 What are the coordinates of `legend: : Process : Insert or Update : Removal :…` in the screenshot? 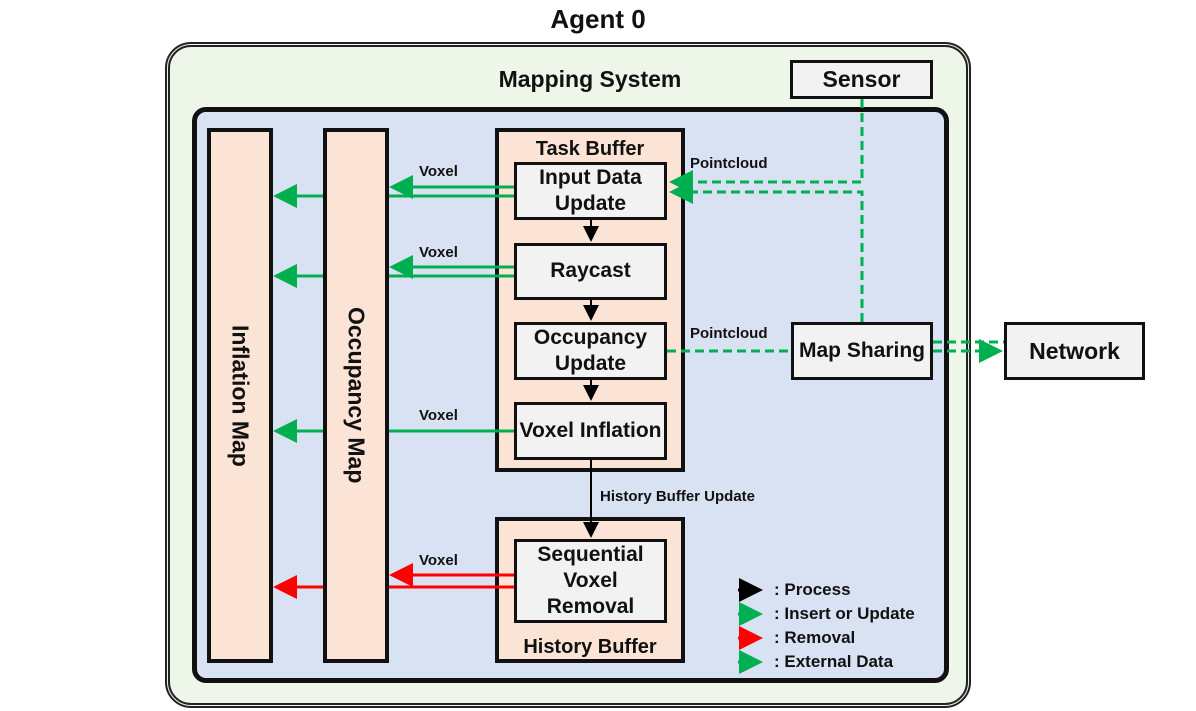 It's located at (844, 626).